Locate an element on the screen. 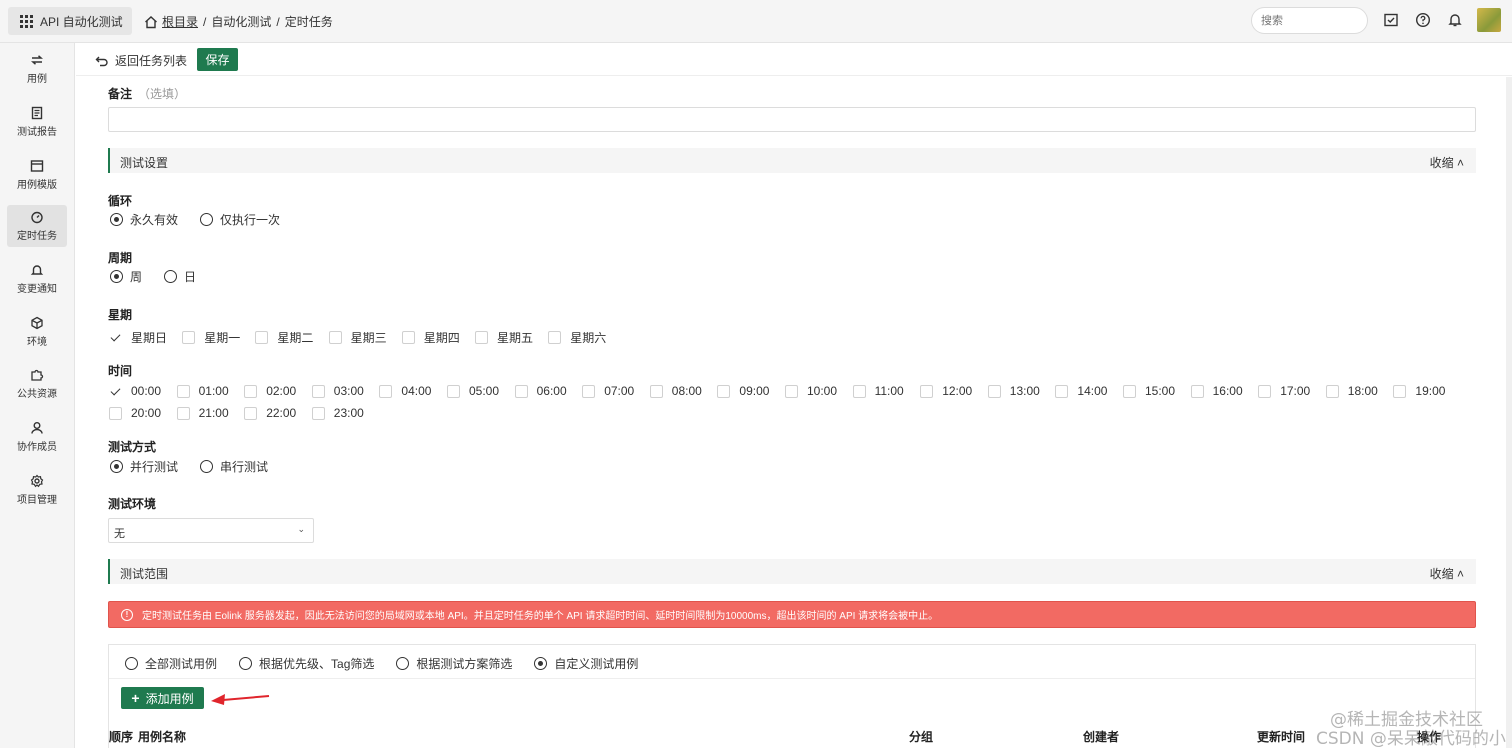  breadcrumb-root: 根目录 is located at coordinates (180, 21).